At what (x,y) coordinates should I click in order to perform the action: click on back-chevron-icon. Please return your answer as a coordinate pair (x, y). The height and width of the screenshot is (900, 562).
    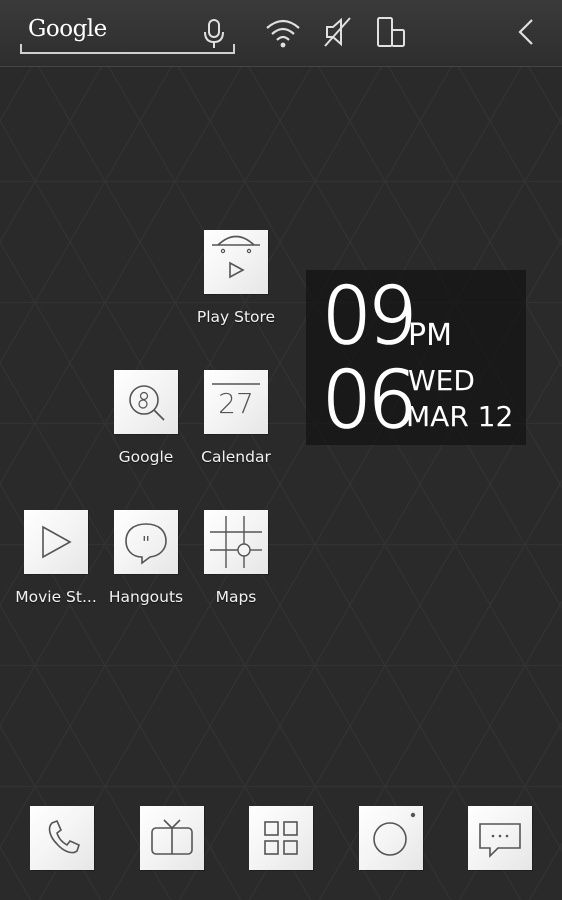
    Looking at the image, I should click on (526, 32).